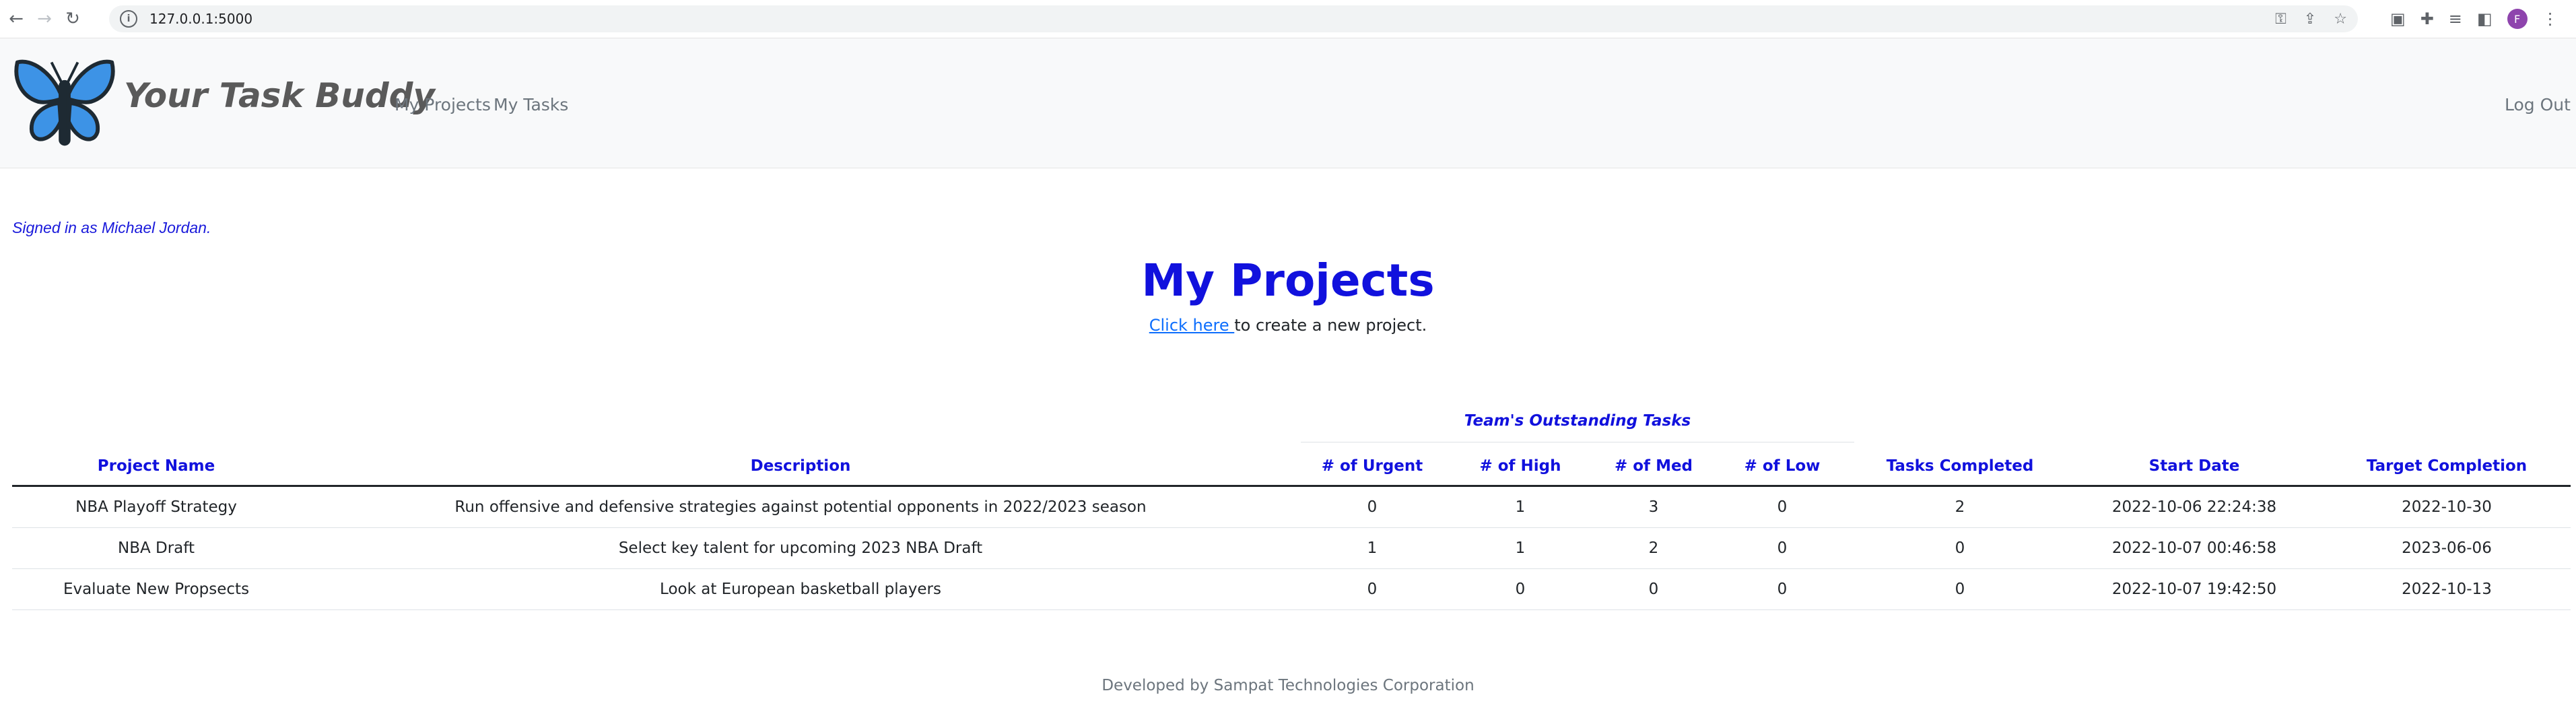 This screenshot has width=2576, height=726. Describe the element at coordinates (2398, 18) in the screenshot. I see `extension-help-icon: ▣` at that location.